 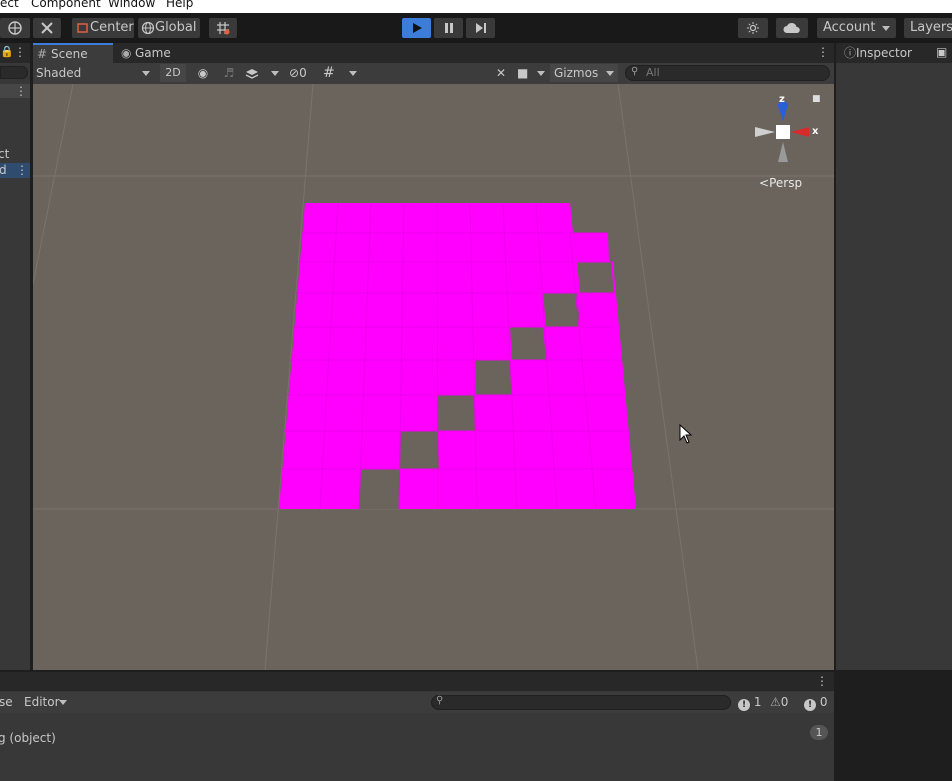 I want to click on gamepad-icon: ◉, so click(x=126, y=53).